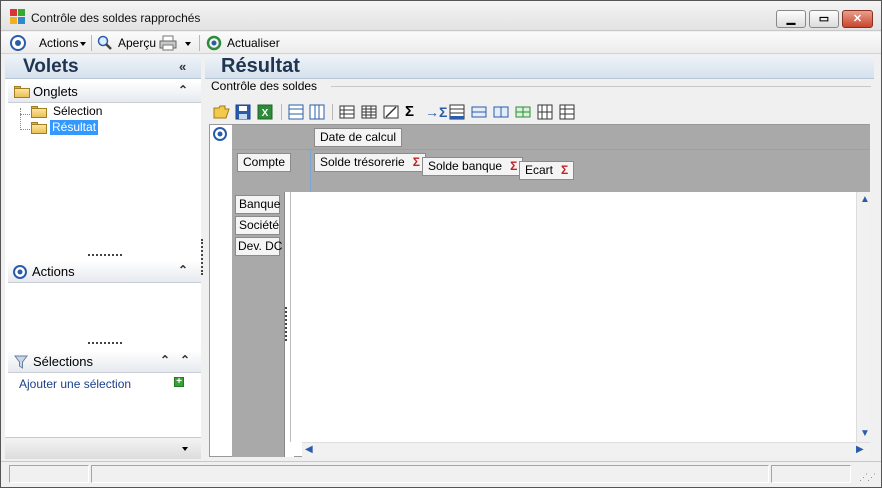 The height and width of the screenshot is (488, 882). I want to click on expand-rows-icon, so click(479, 112).